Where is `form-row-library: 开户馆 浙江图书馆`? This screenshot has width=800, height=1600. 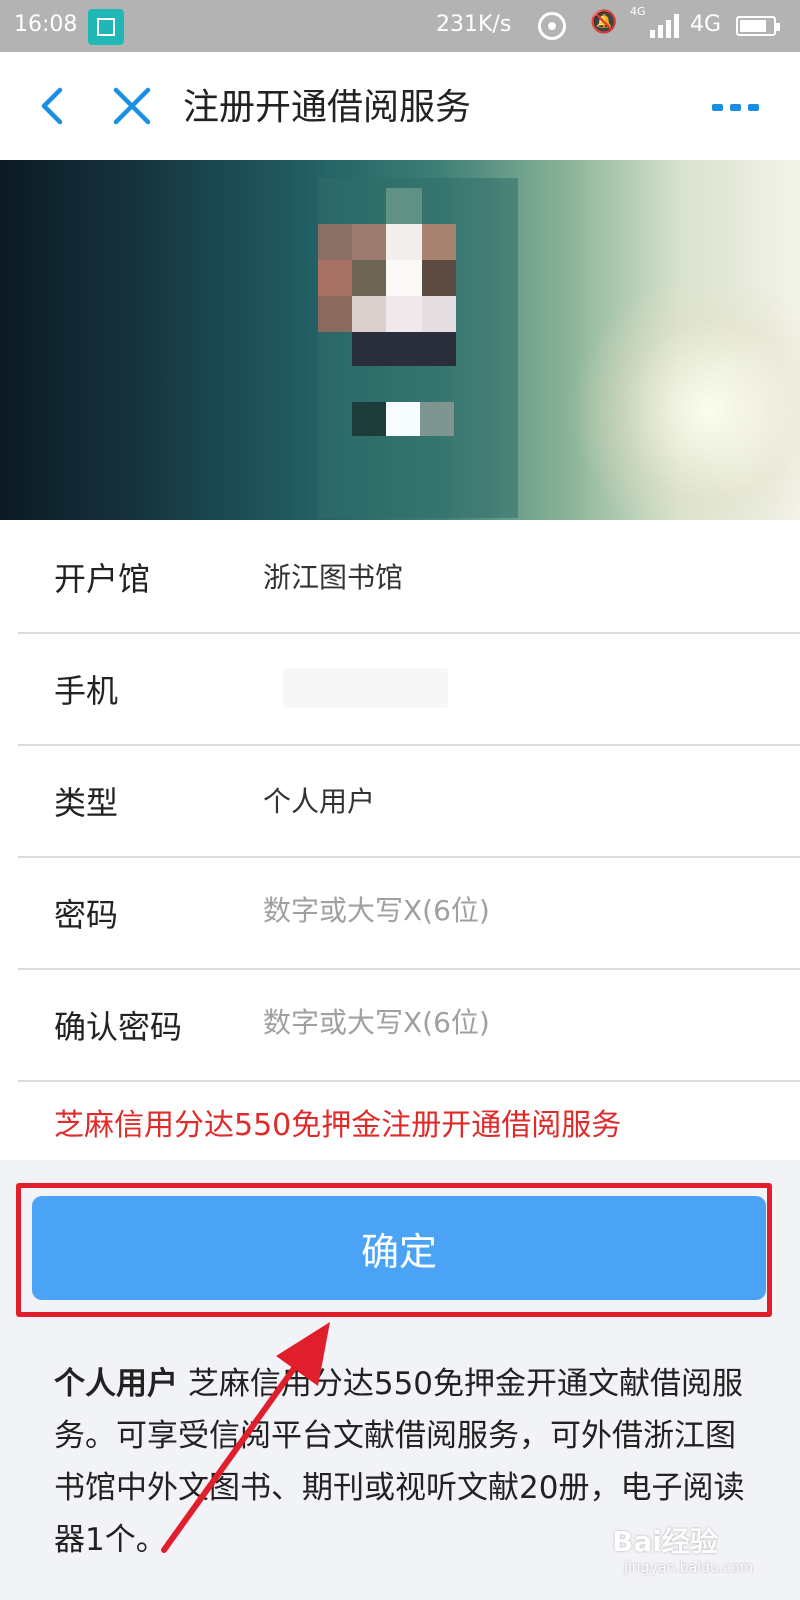 form-row-library: 开户馆 浙江图书馆 is located at coordinates (409, 577).